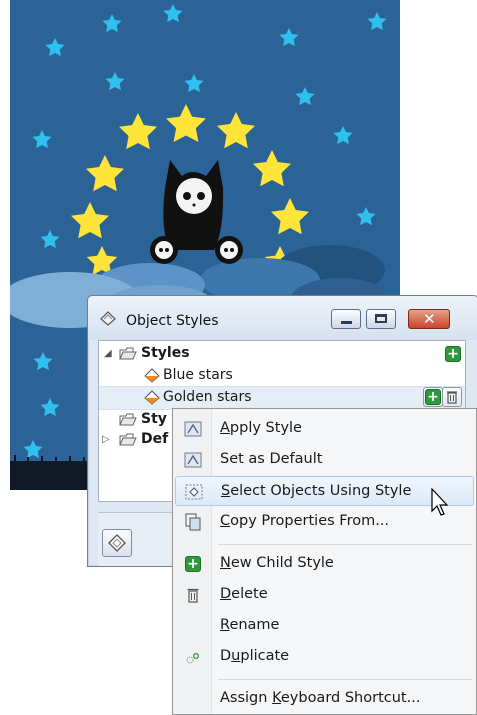  Describe the element at coordinates (346, 322) in the screenshot. I see `minimize-icon` at that location.